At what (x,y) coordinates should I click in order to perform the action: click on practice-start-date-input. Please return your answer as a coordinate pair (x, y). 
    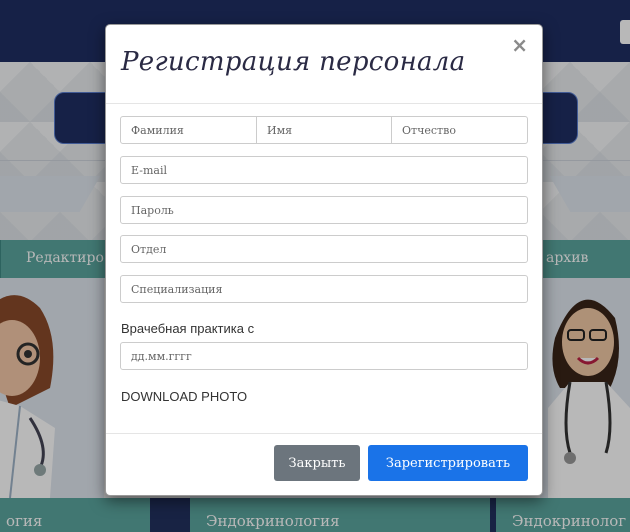
    Looking at the image, I should click on (324, 356).